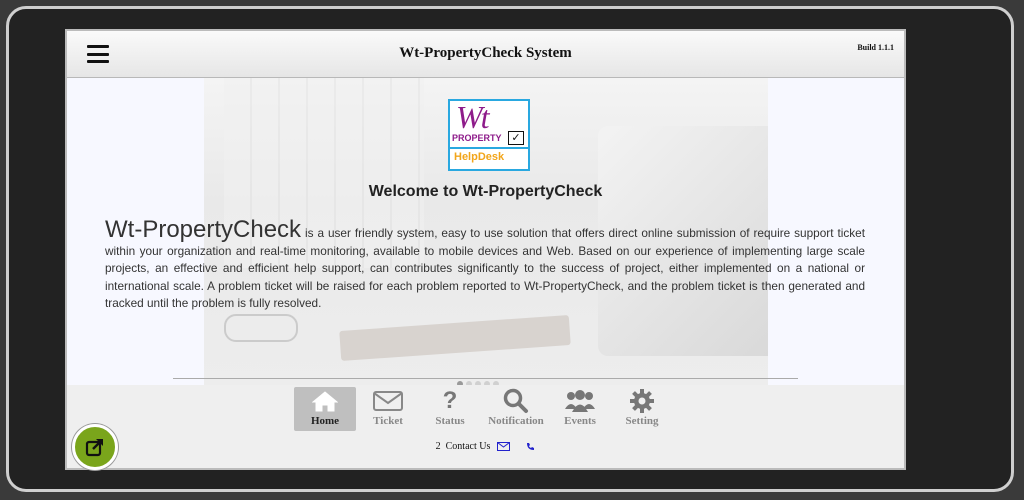  What do you see at coordinates (530, 446) in the screenshot?
I see `phone-icon` at bounding box center [530, 446].